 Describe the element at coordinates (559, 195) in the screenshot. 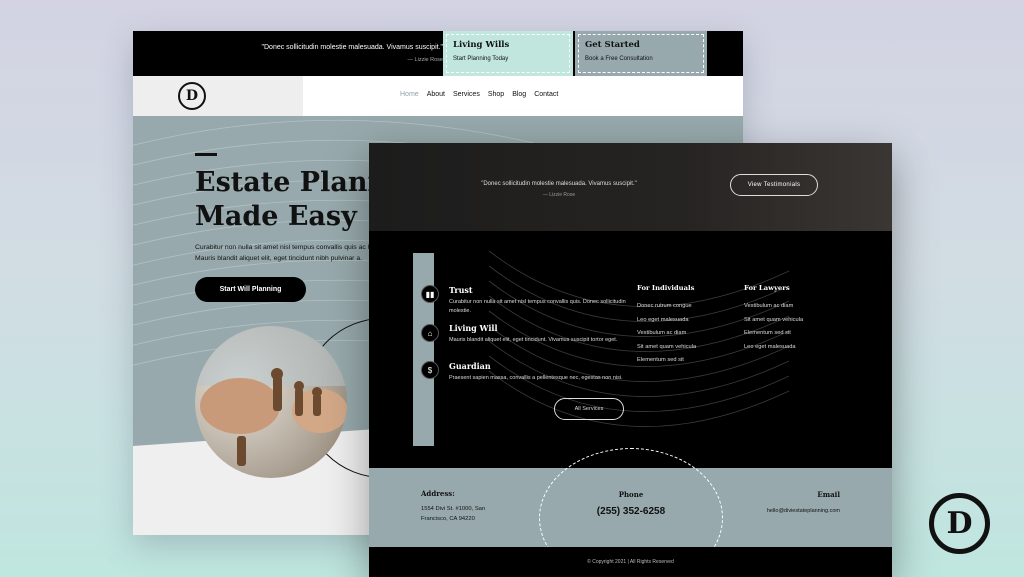

I see `testimonial-quote-author: — Lizzie Rose` at that location.